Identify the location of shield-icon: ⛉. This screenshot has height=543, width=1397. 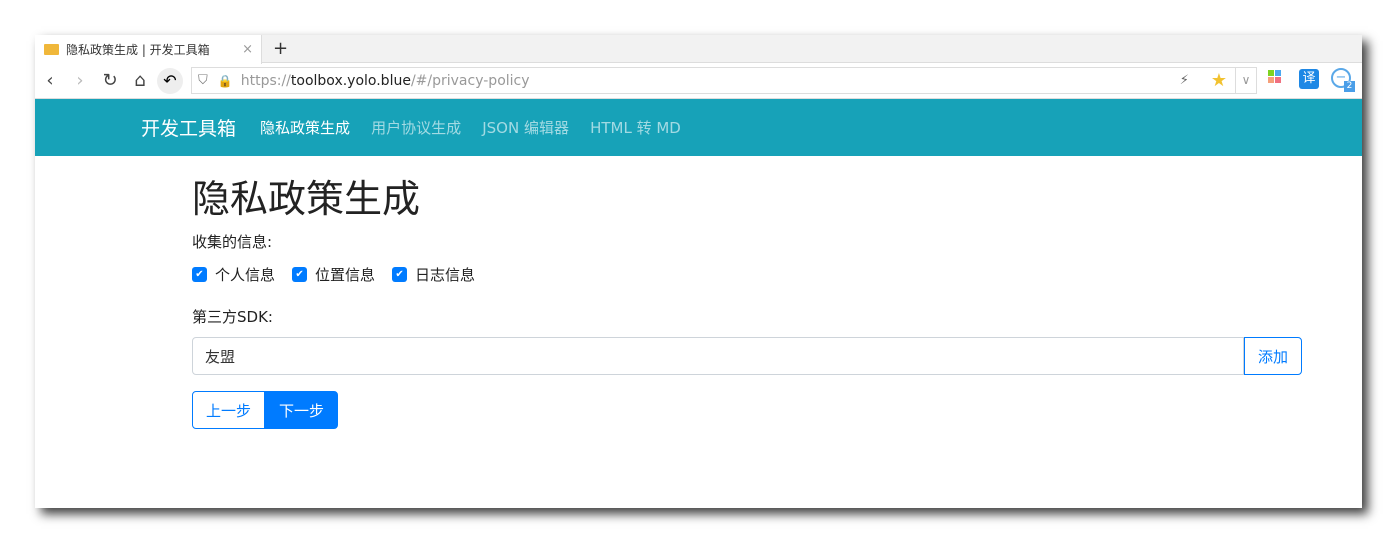
(203, 80).